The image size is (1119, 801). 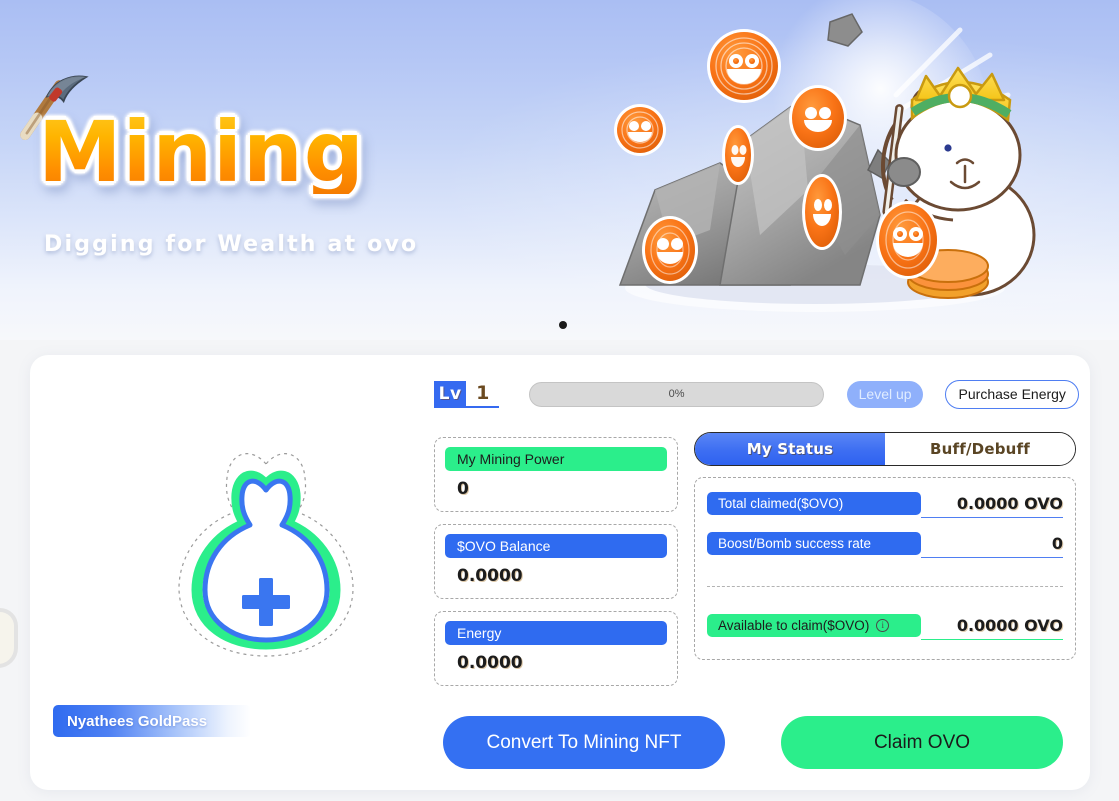 I want to click on stat-card-ovo-balance: $OVO Balance 0.0000, so click(x=556, y=561).